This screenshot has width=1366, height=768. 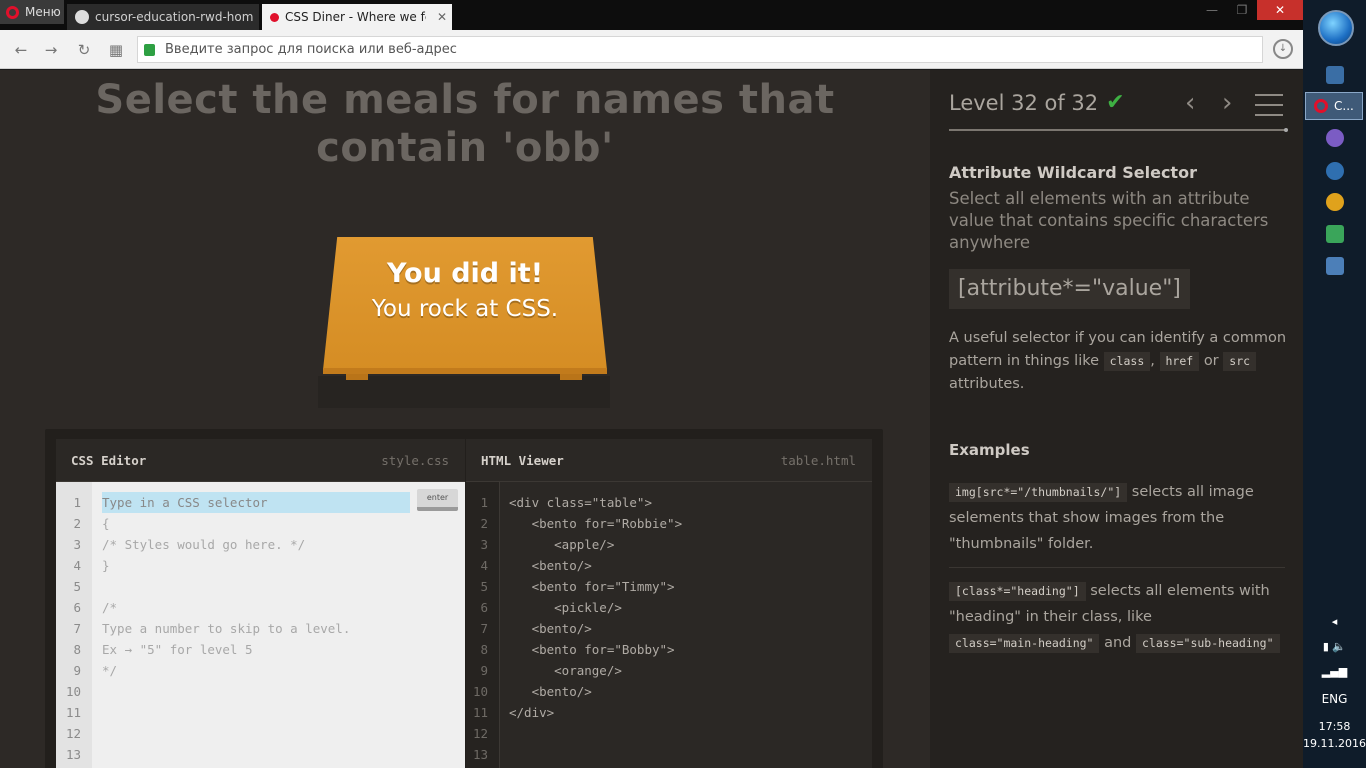 What do you see at coordinates (989, 450) in the screenshot?
I see `examples-heading: Examples` at bounding box center [989, 450].